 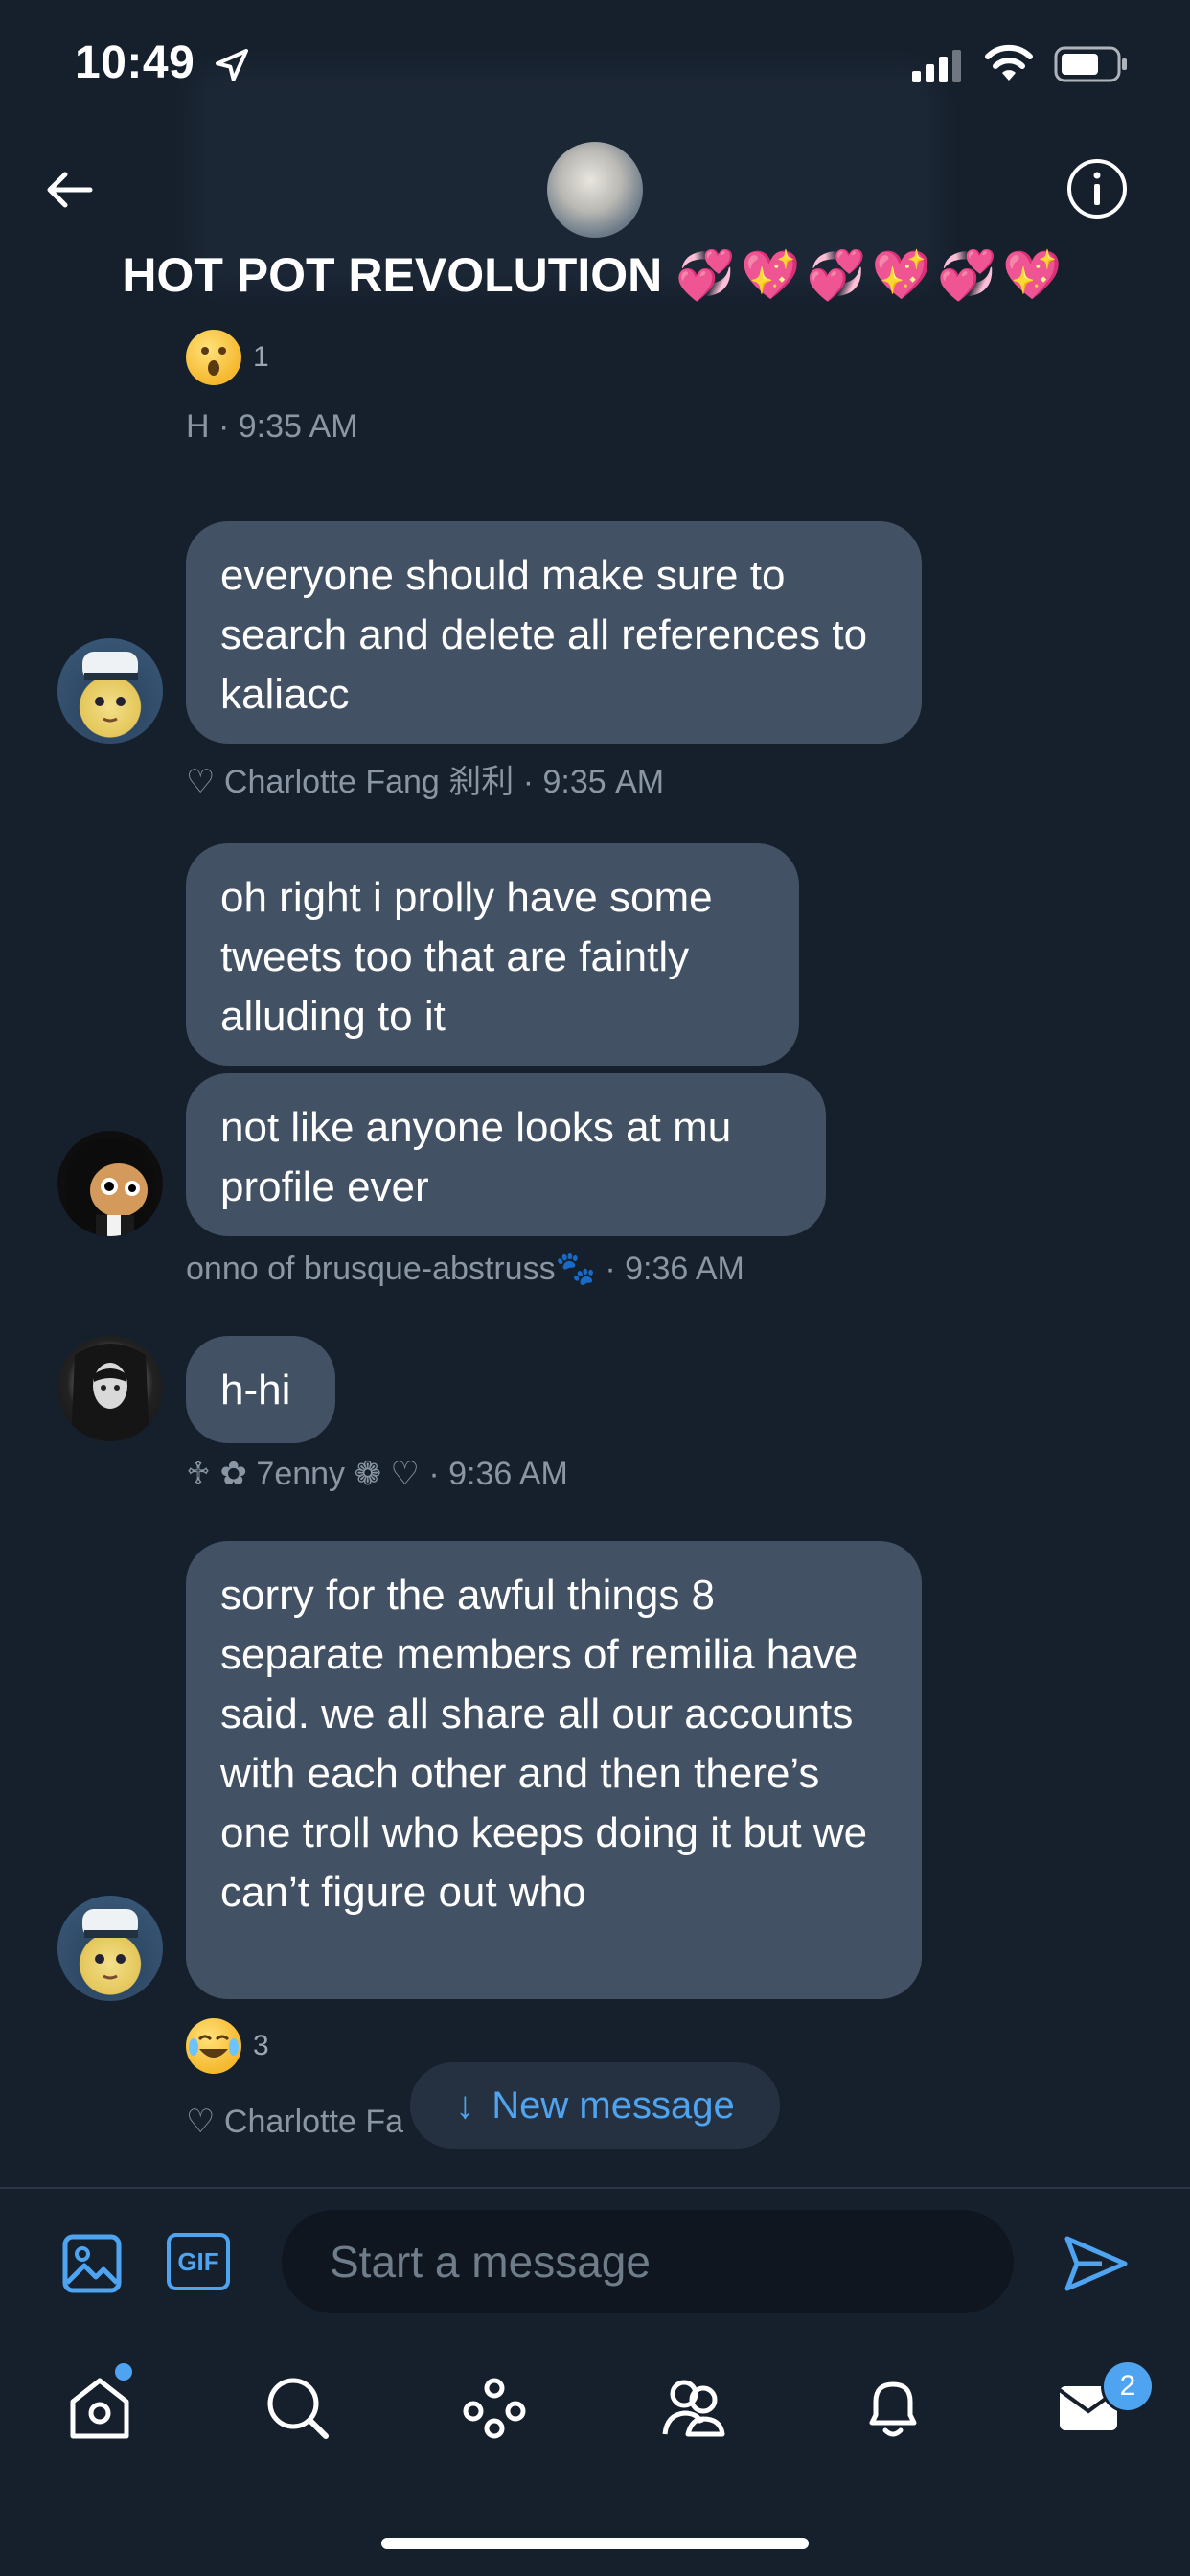 I want to click on reaction-count: 1, so click(x=261, y=357).